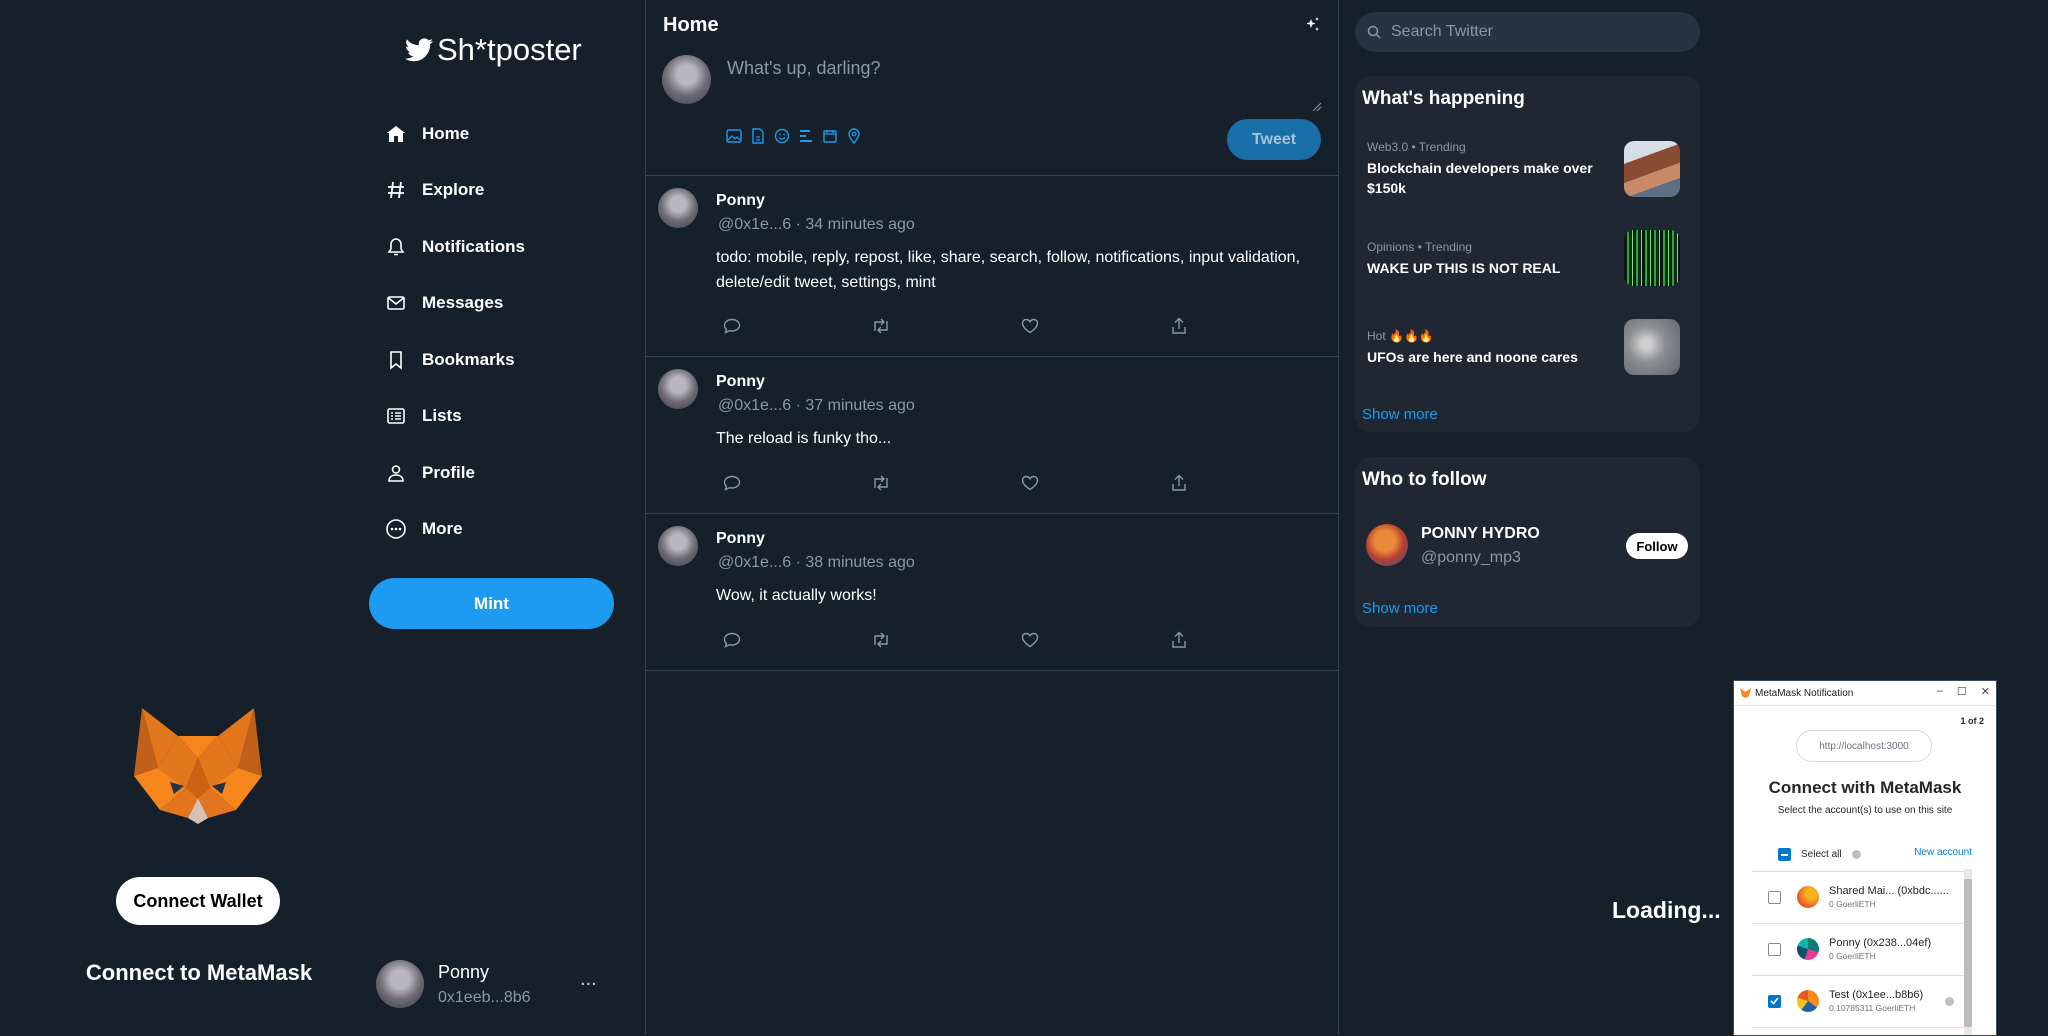 This screenshot has width=2048, height=1036. Describe the element at coordinates (782, 136) in the screenshot. I see `emoji-icon` at that location.